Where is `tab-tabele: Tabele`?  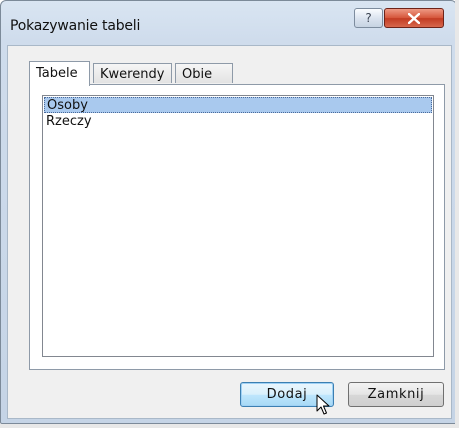 tab-tabele: Tabele is located at coordinates (59, 73).